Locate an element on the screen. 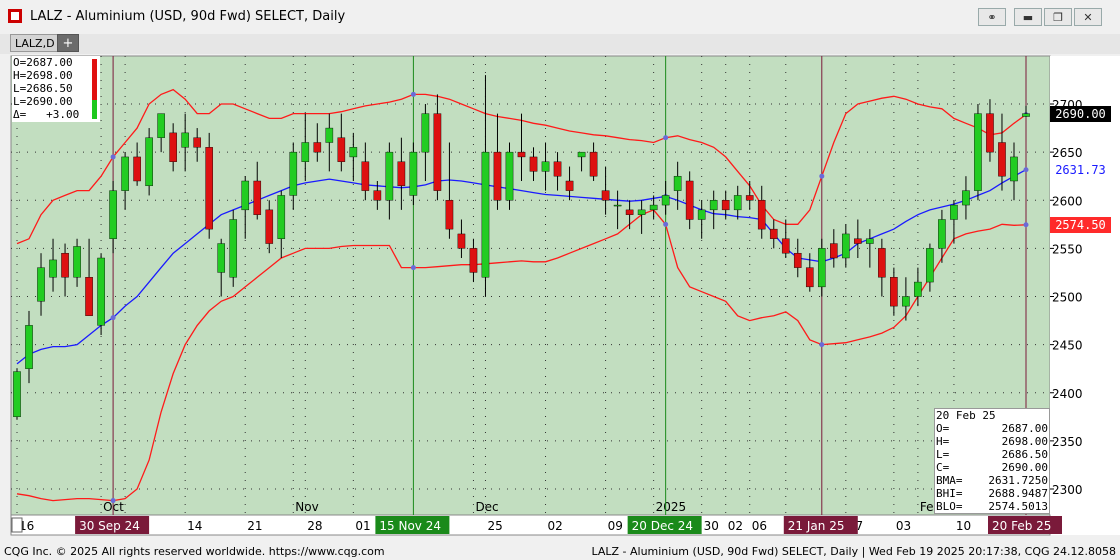 Image resolution: width=1120 pixels, height=560 pixels. info-row: H= 2698.00 is located at coordinates (992, 441).